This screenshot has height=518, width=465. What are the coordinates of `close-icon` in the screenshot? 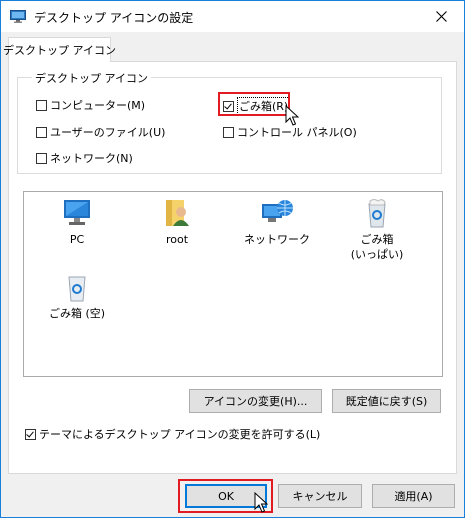 It's located at (441, 16).